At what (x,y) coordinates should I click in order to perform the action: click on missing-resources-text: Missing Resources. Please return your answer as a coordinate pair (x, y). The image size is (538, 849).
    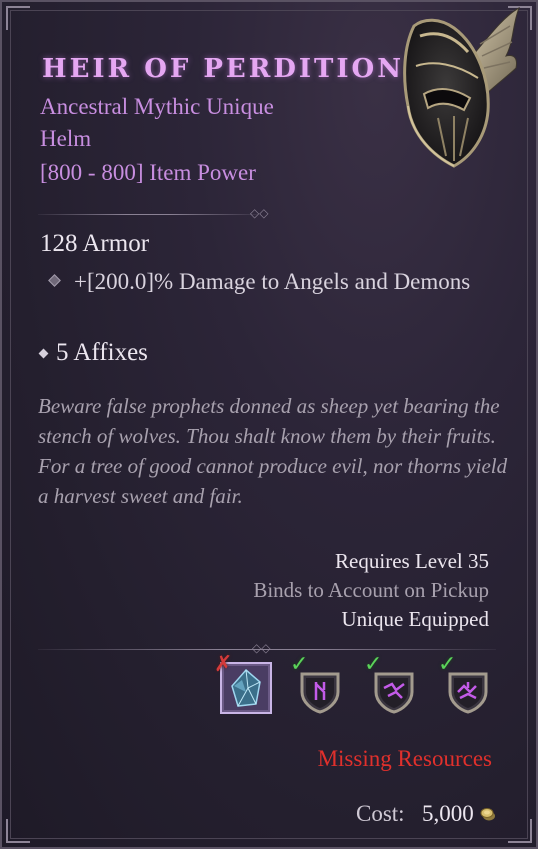
    Looking at the image, I should click on (404, 758).